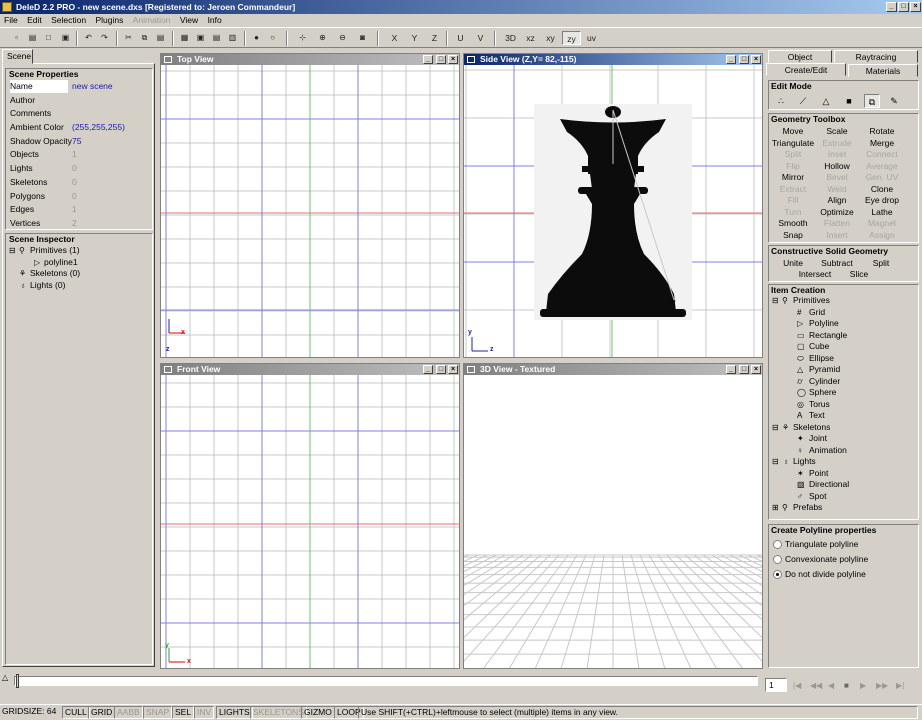 This screenshot has width=922, height=720. Describe the element at coordinates (61, 262) in the screenshot. I see `inspector-polyline1: polyline1` at that location.